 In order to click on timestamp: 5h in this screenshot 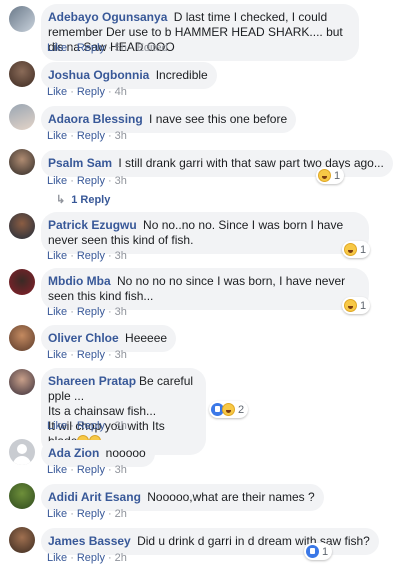, I will do `click(121, 48)`.